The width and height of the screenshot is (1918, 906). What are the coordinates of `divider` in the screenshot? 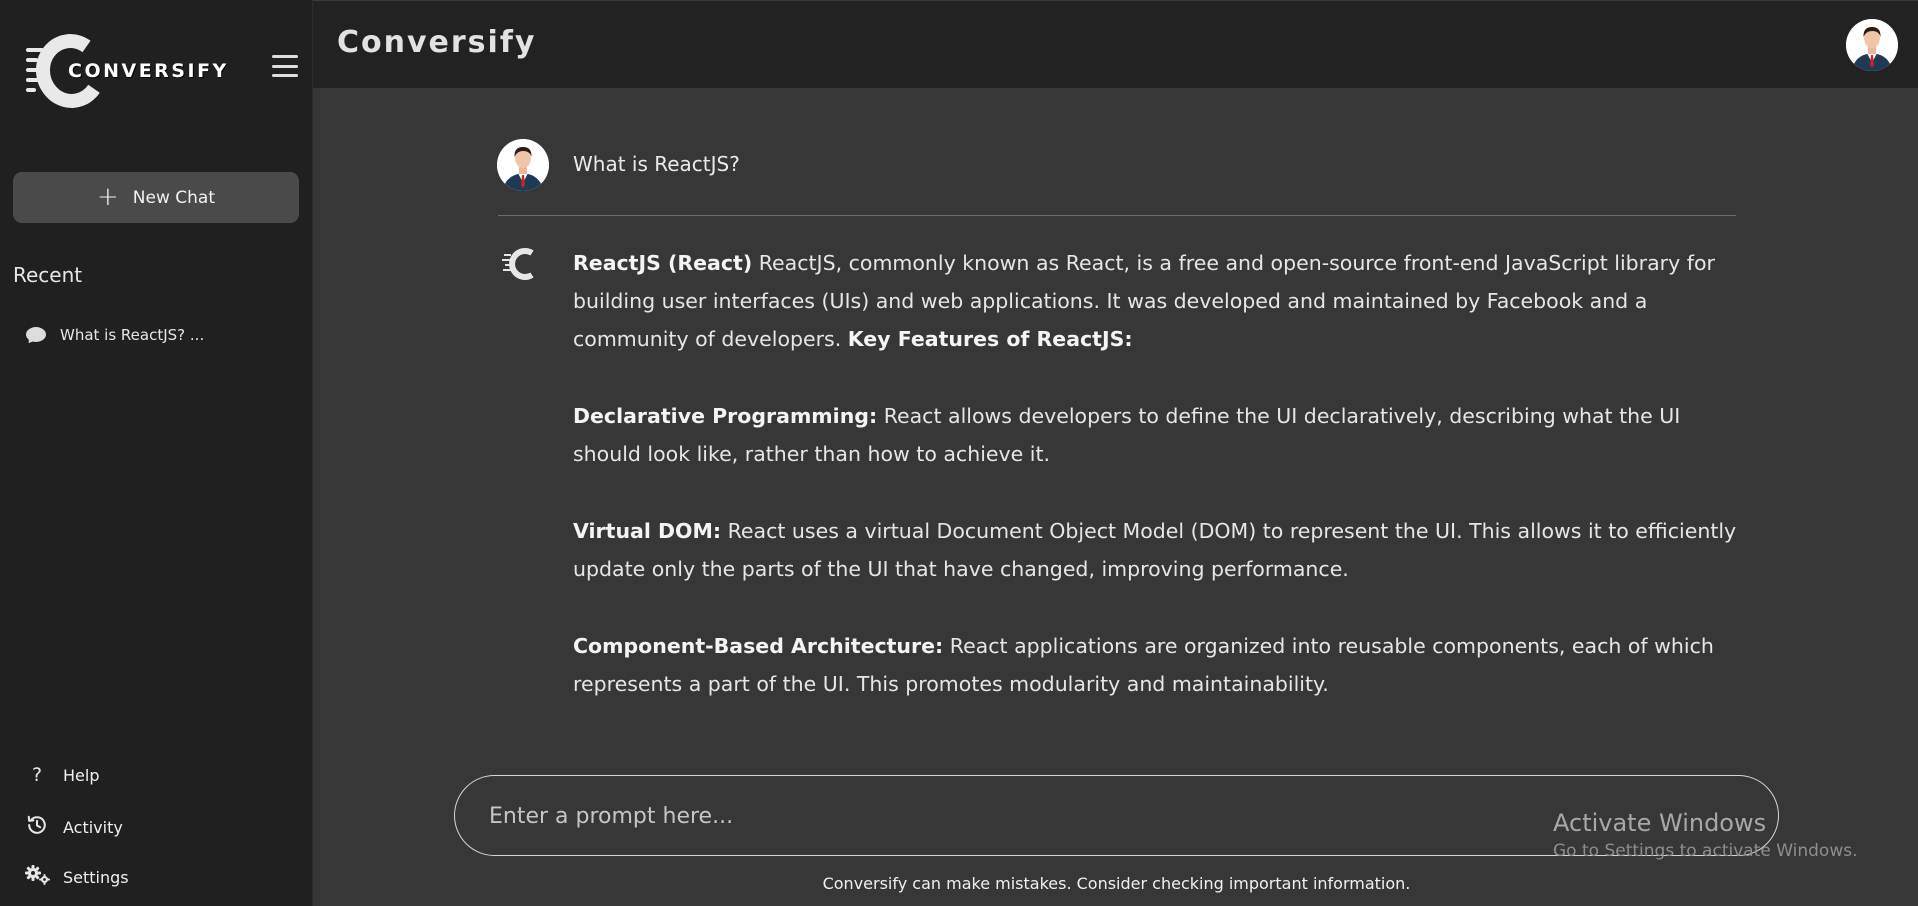 It's located at (1117, 215).